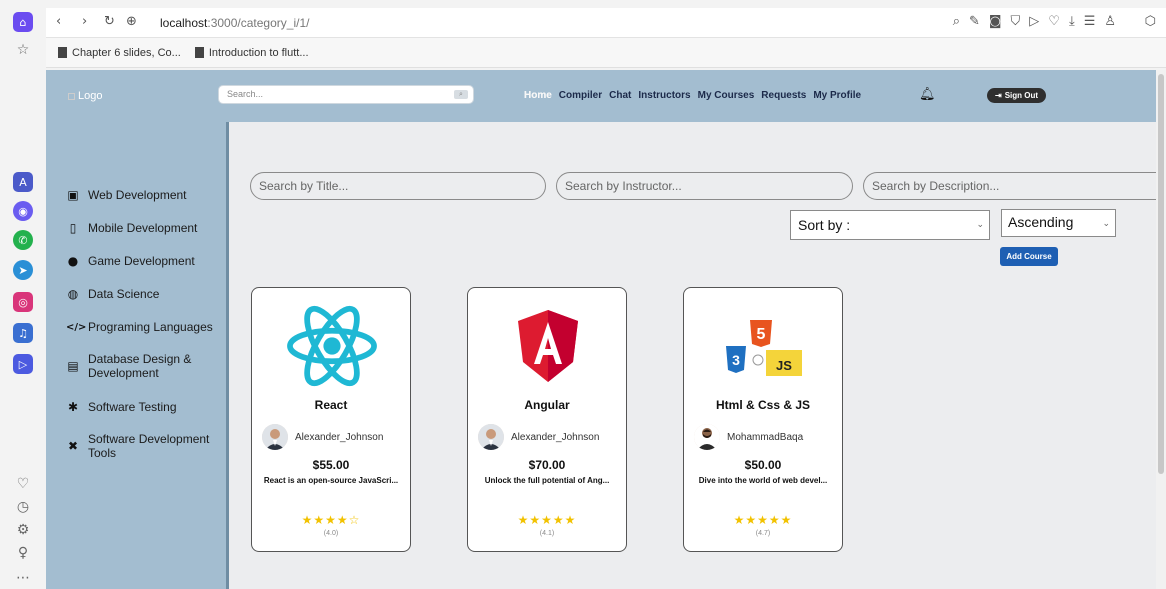  Describe the element at coordinates (132, 407) in the screenshot. I see `sidebar-item-label: Software Testing` at that location.